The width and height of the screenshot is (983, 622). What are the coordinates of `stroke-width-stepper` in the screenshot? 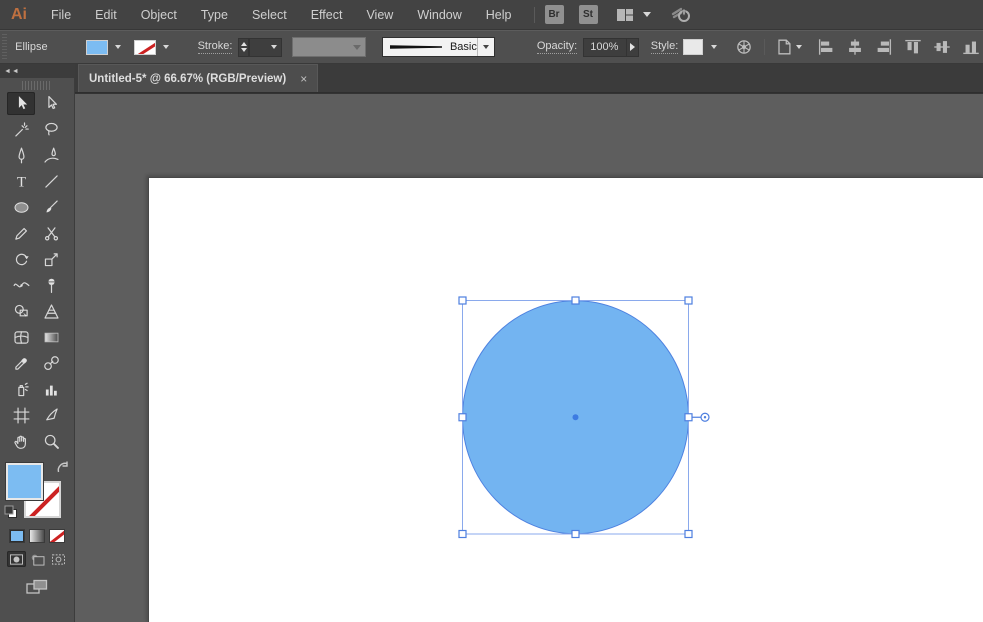 It's located at (243, 47).